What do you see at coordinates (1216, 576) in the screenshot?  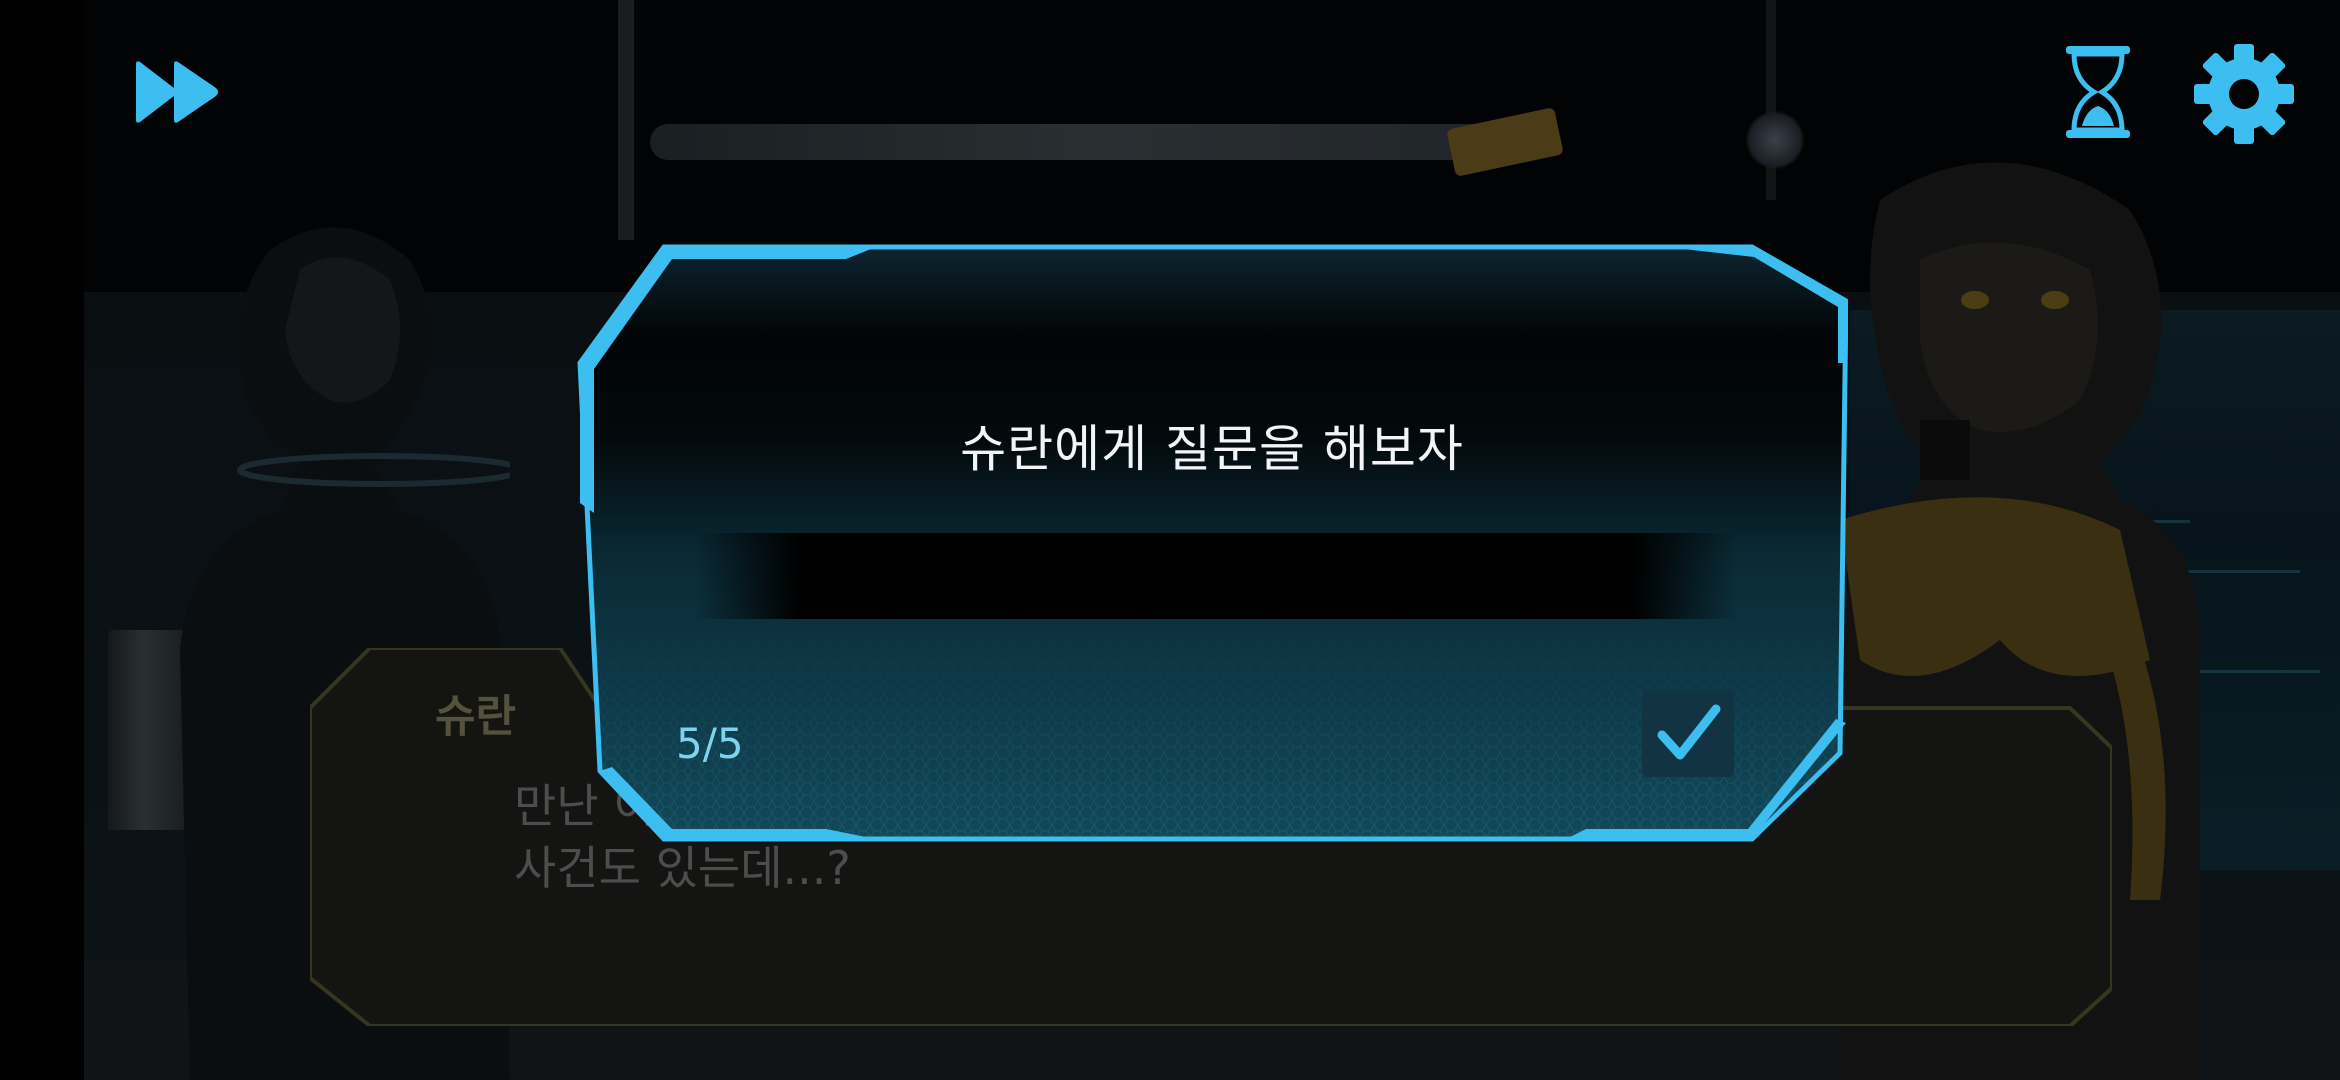 I see `question-input` at bounding box center [1216, 576].